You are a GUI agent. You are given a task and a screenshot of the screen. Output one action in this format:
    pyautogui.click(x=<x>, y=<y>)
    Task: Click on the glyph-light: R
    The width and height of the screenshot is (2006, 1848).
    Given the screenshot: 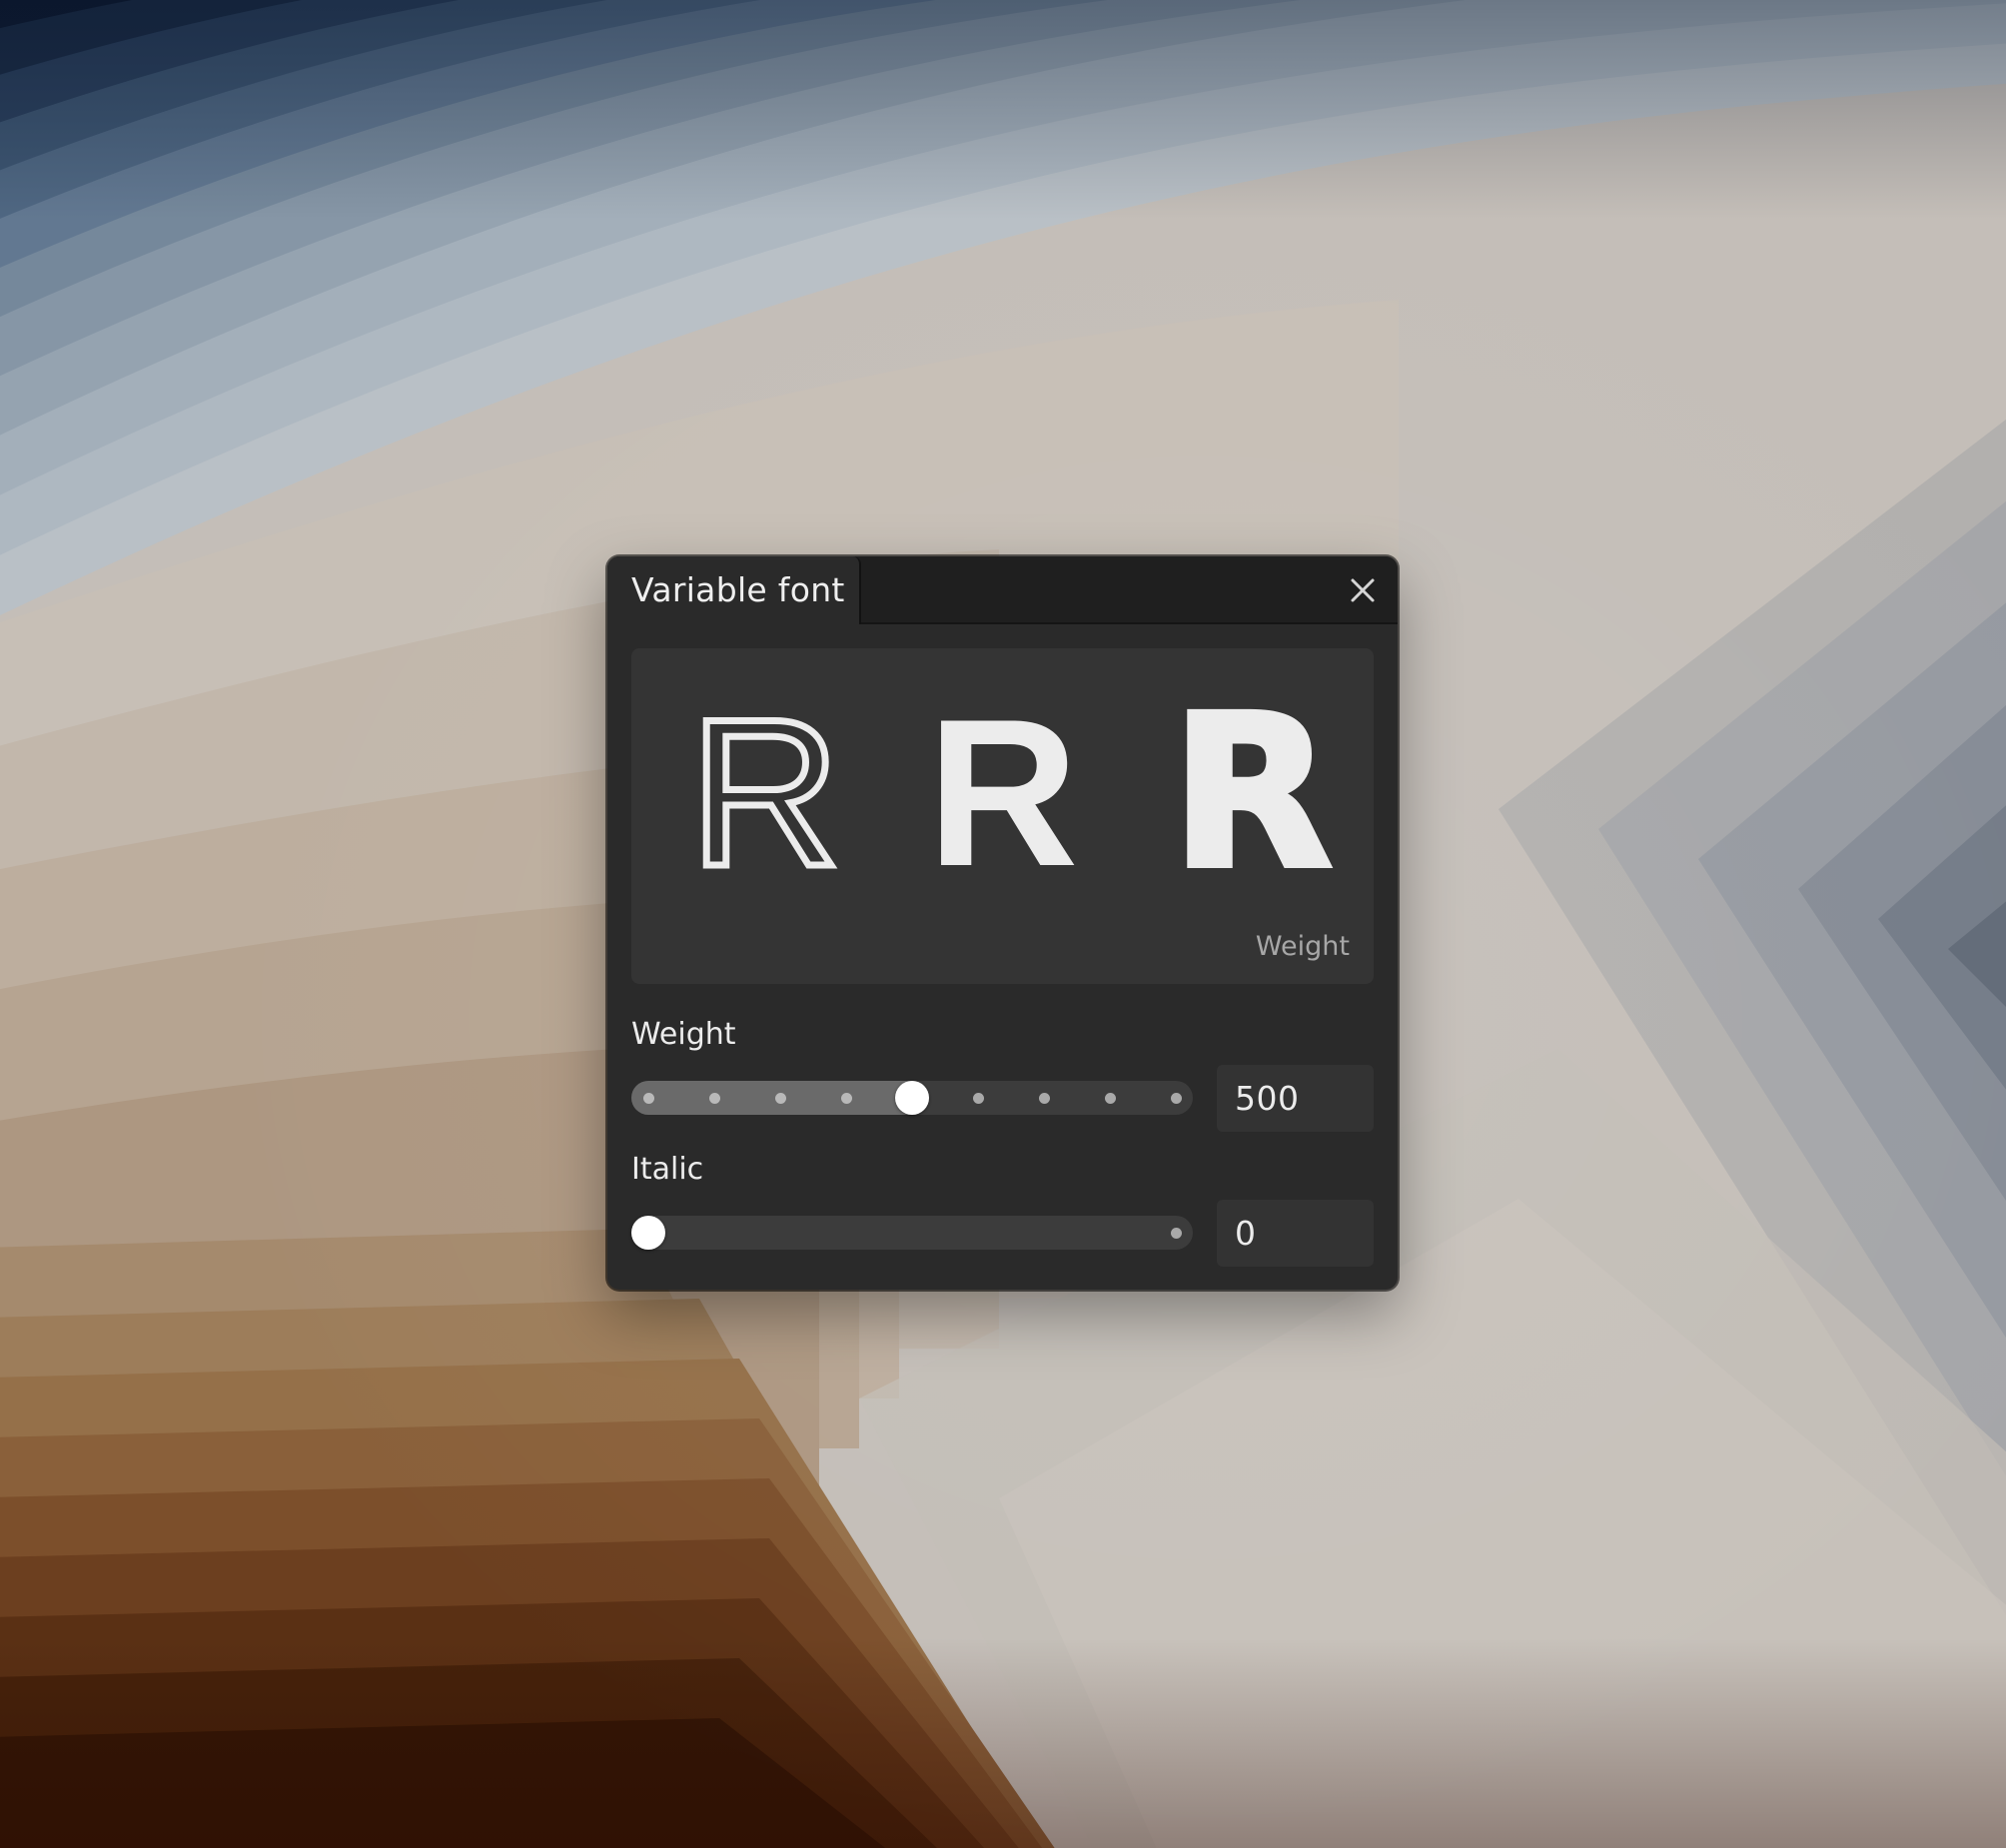 What is the action you would take?
    pyautogui.click(x=766, y=792)
    